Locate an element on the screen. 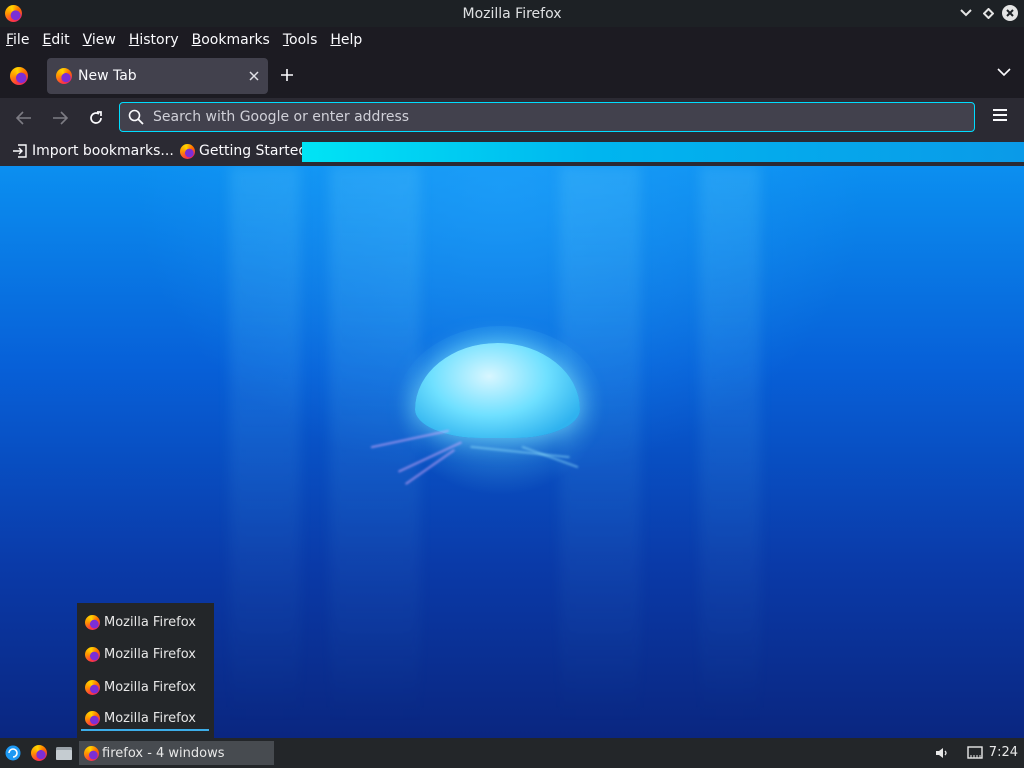 The height and width of the screenshot is (768, 1024). arrow-right-icon is located at coordinates (60, 118).